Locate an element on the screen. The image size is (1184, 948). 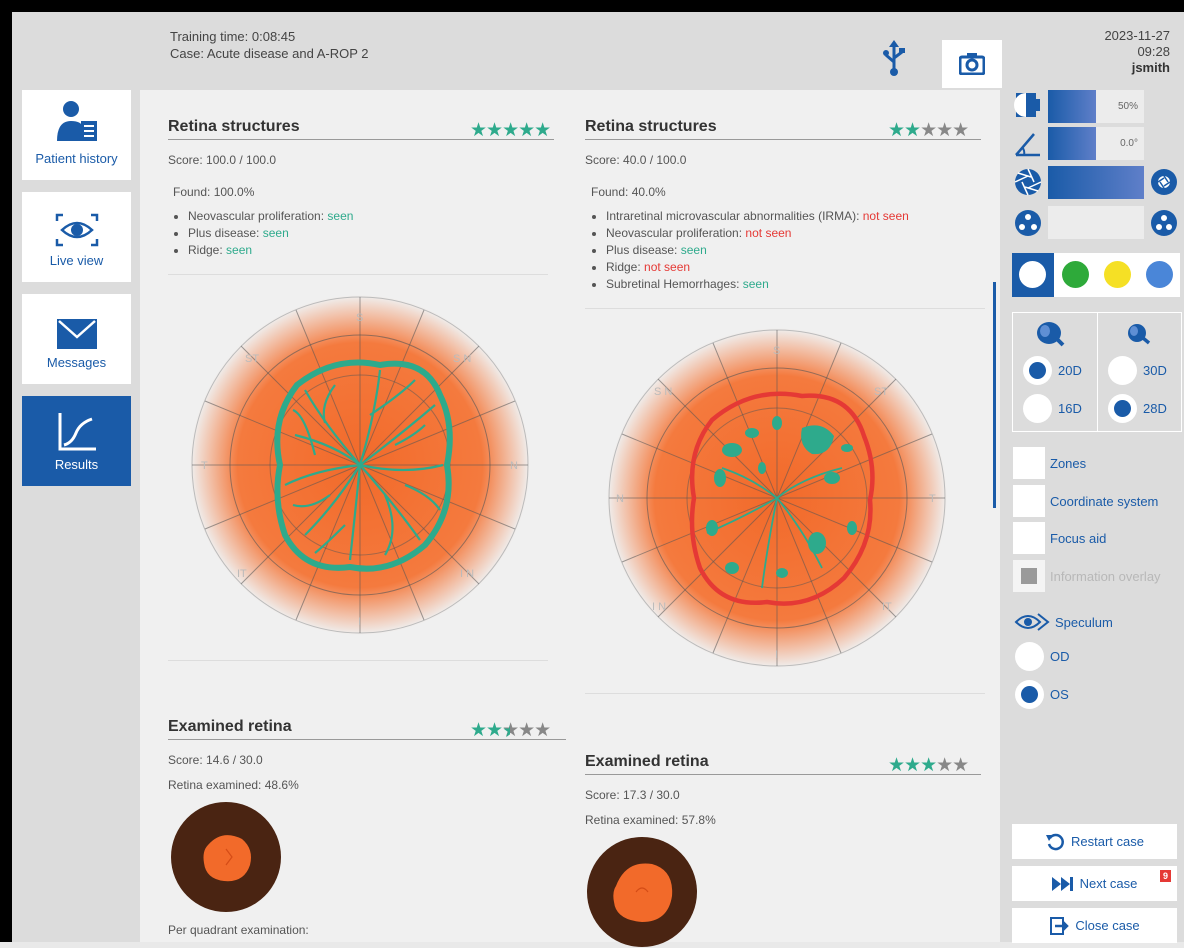
per-quadrant-label: Per quadrant examination: is located at coordinates (238, 930).